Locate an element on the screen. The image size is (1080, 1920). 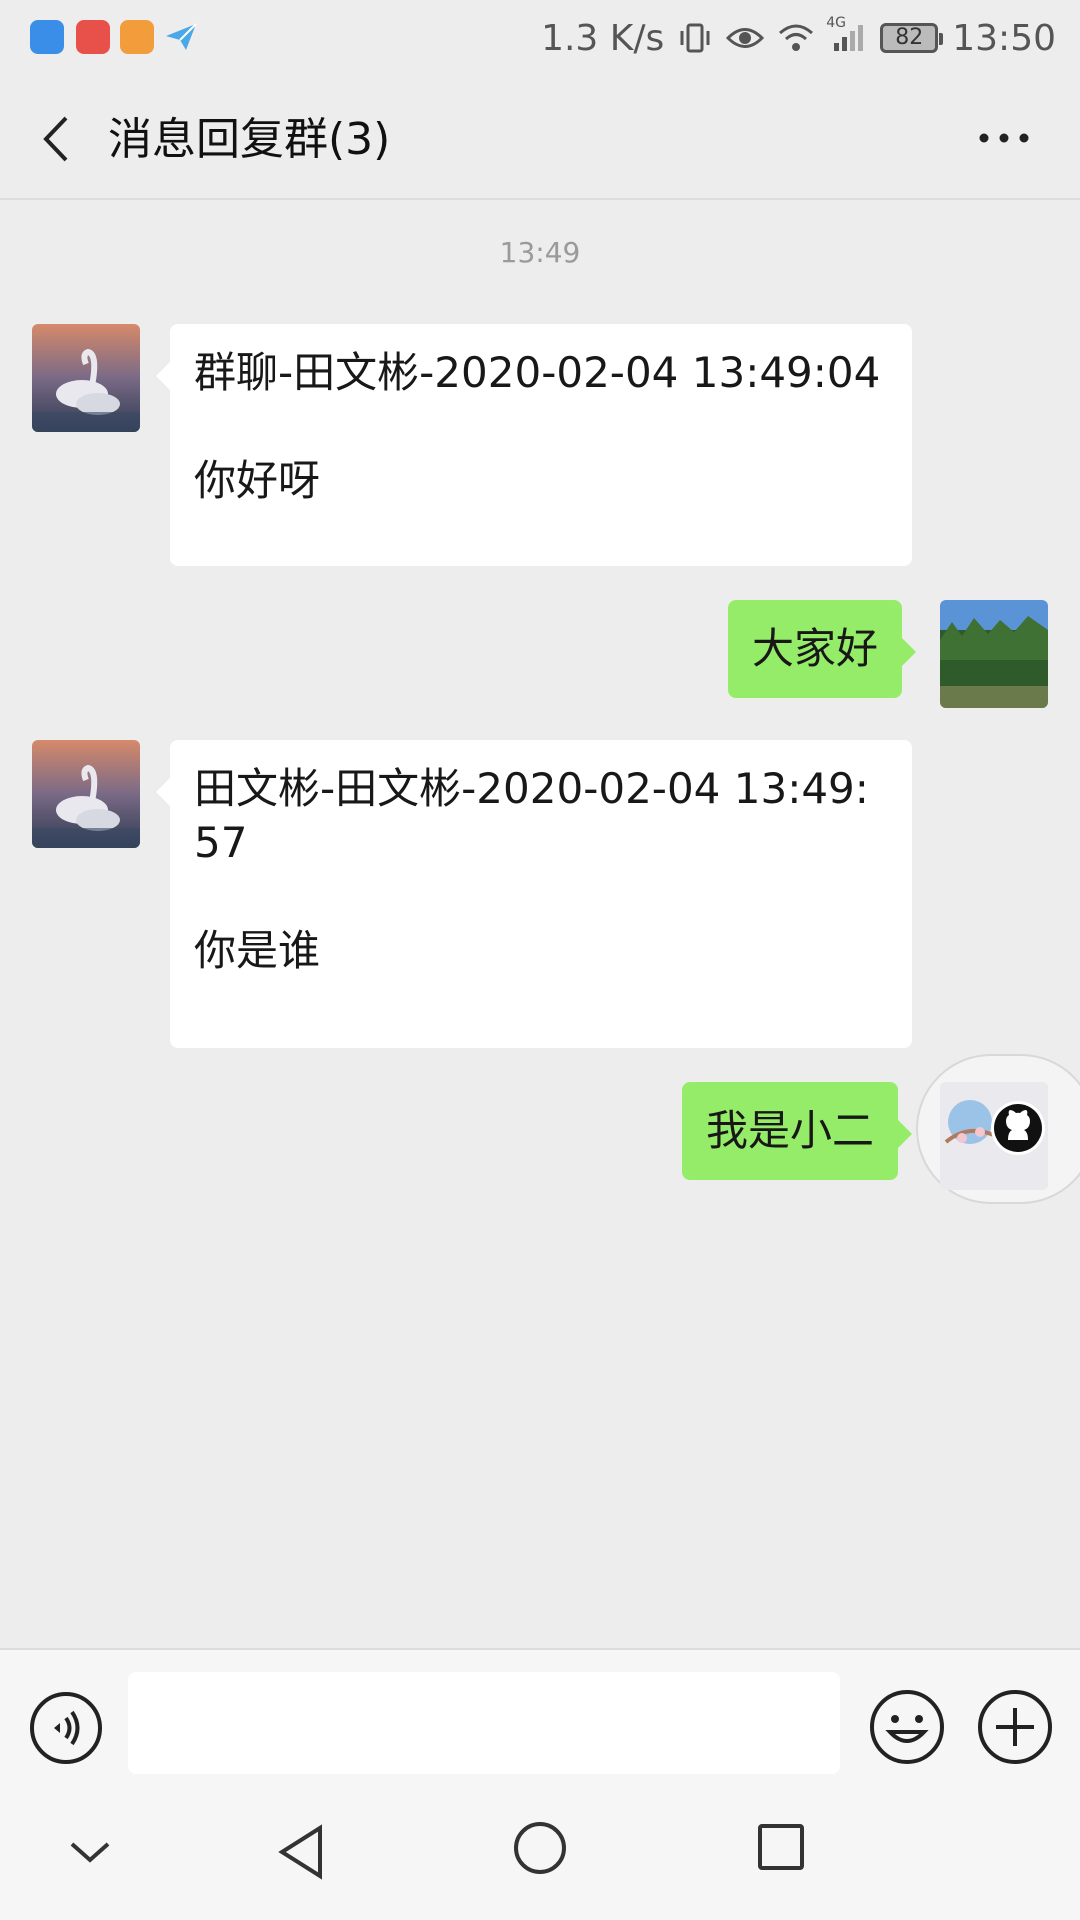
vibrate-icon is located at coordinates (695, 38).